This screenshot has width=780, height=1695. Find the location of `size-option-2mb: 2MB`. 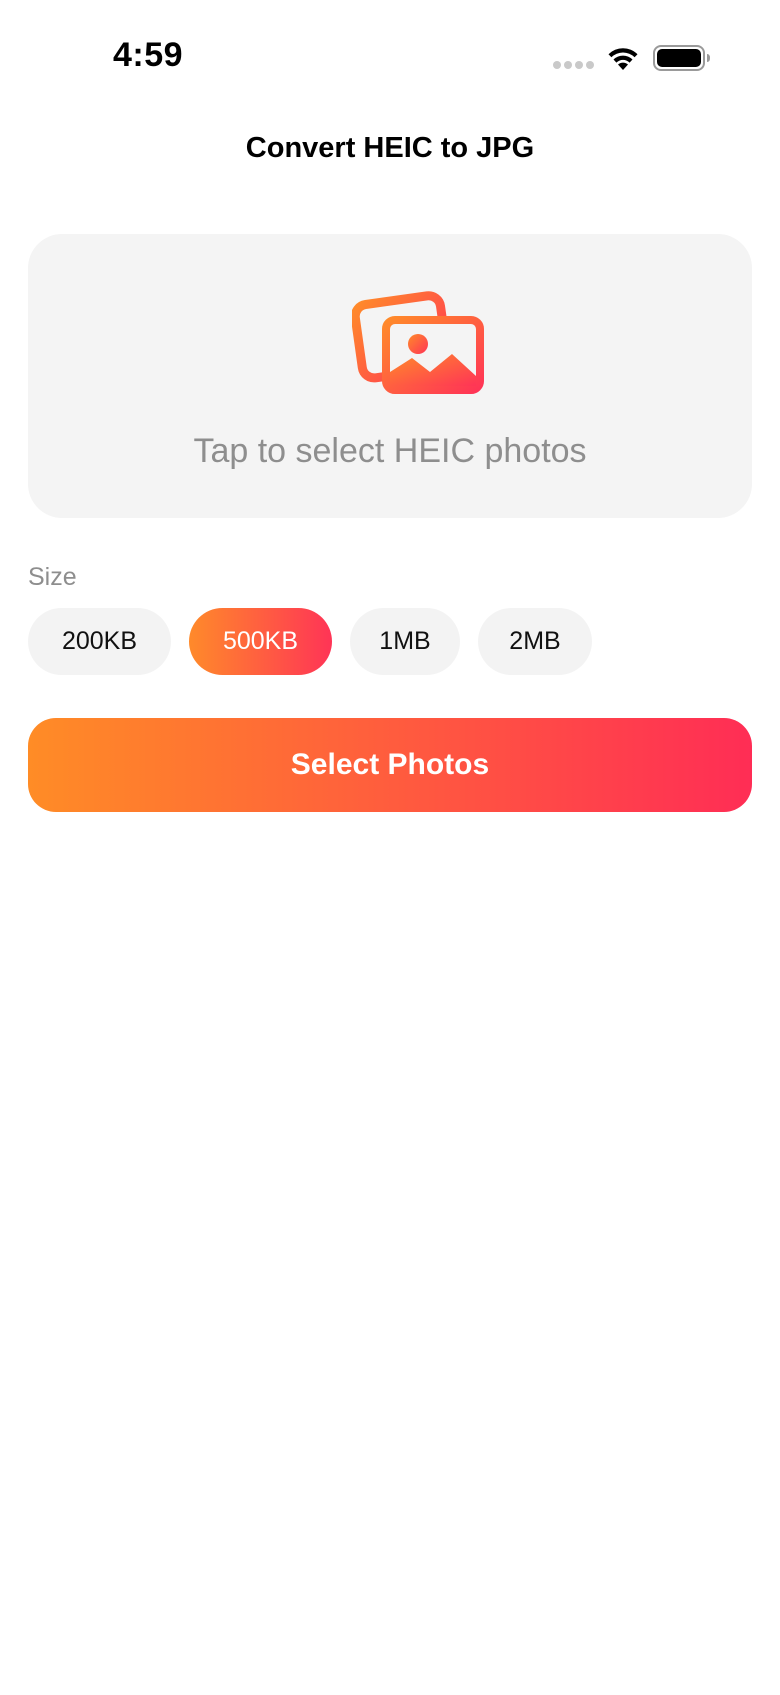

size-option-2mb: 2MB is located at coordinates (535, 641).